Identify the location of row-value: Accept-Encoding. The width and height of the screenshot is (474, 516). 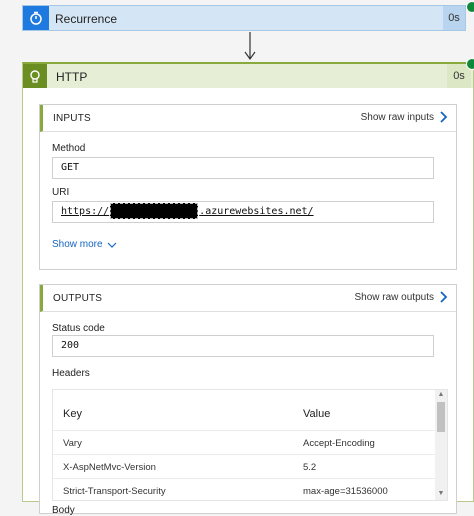
(339, 443).